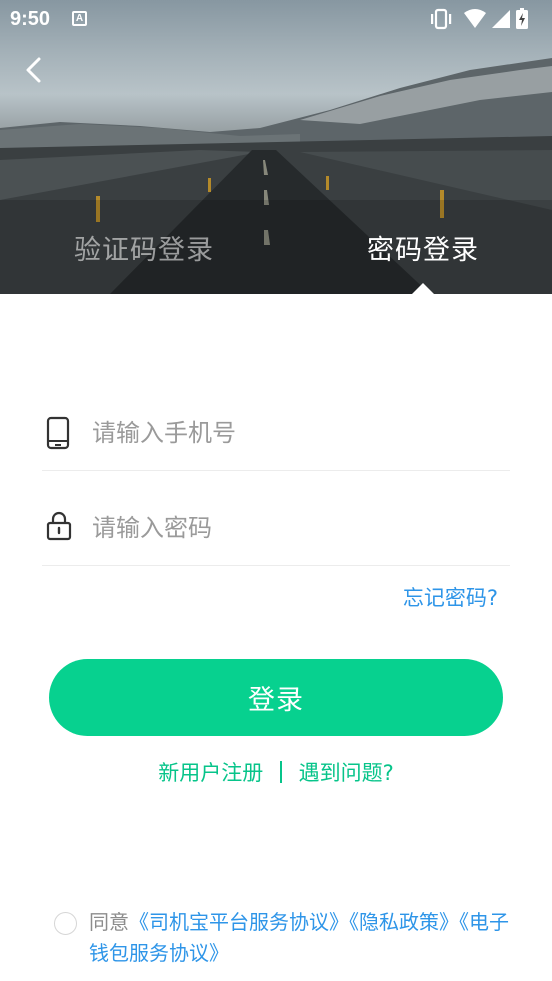 The image size is (552, 981). I want to click on notification-a-icon: A, so click(79, 18).